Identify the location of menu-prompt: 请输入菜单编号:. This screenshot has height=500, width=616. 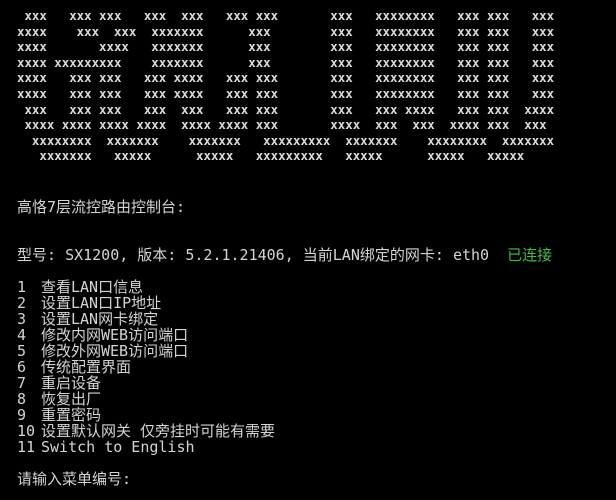
(78, 479).